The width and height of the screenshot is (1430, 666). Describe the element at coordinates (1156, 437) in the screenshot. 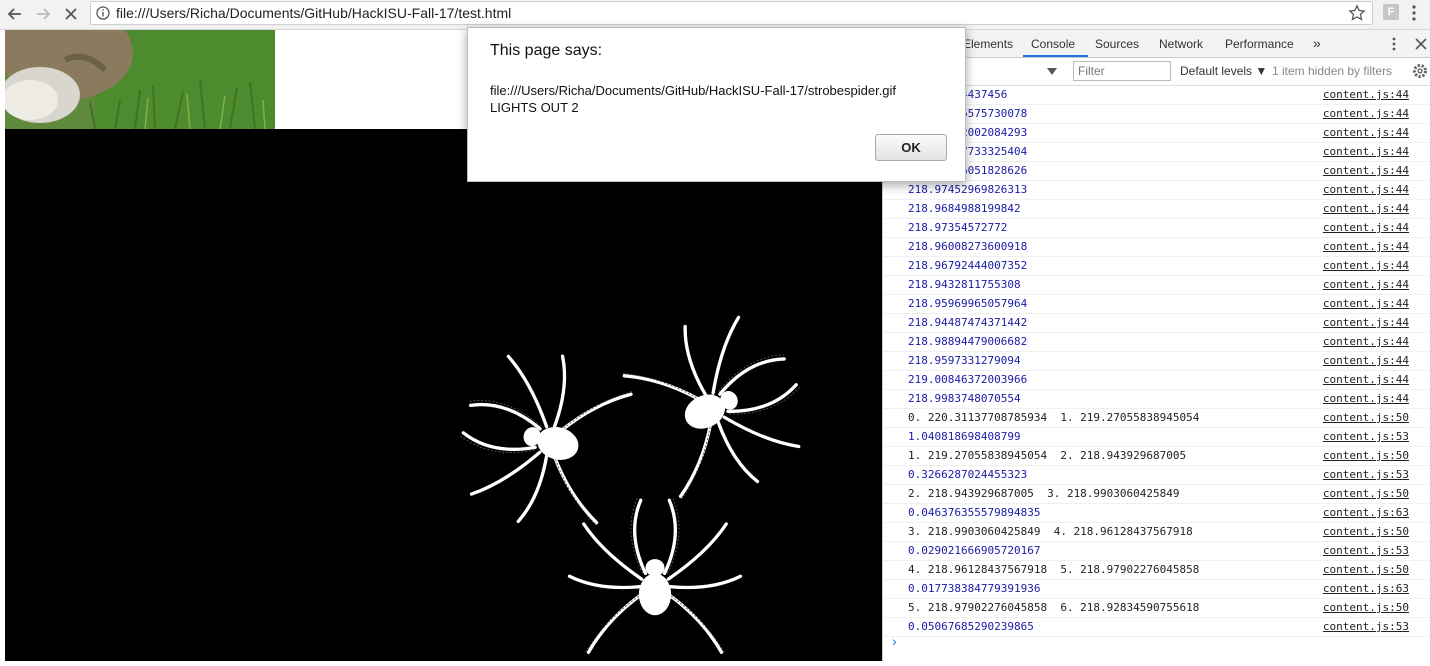

I see `console-message-row: 1.040818698408799 content.js:53` at that location.